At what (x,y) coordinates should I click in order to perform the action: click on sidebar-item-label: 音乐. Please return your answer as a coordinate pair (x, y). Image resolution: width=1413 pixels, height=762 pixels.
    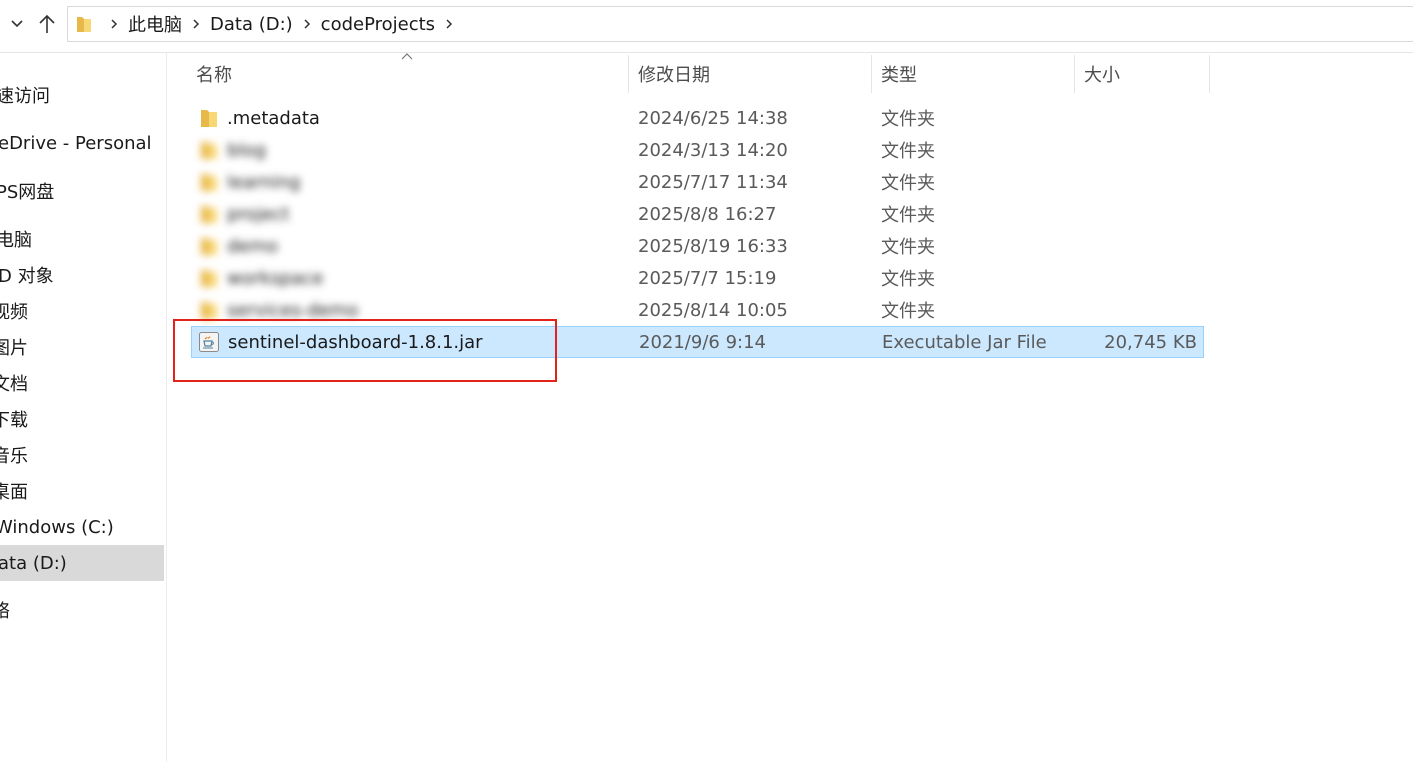
    Looking at the image, I should click on (14, 456).